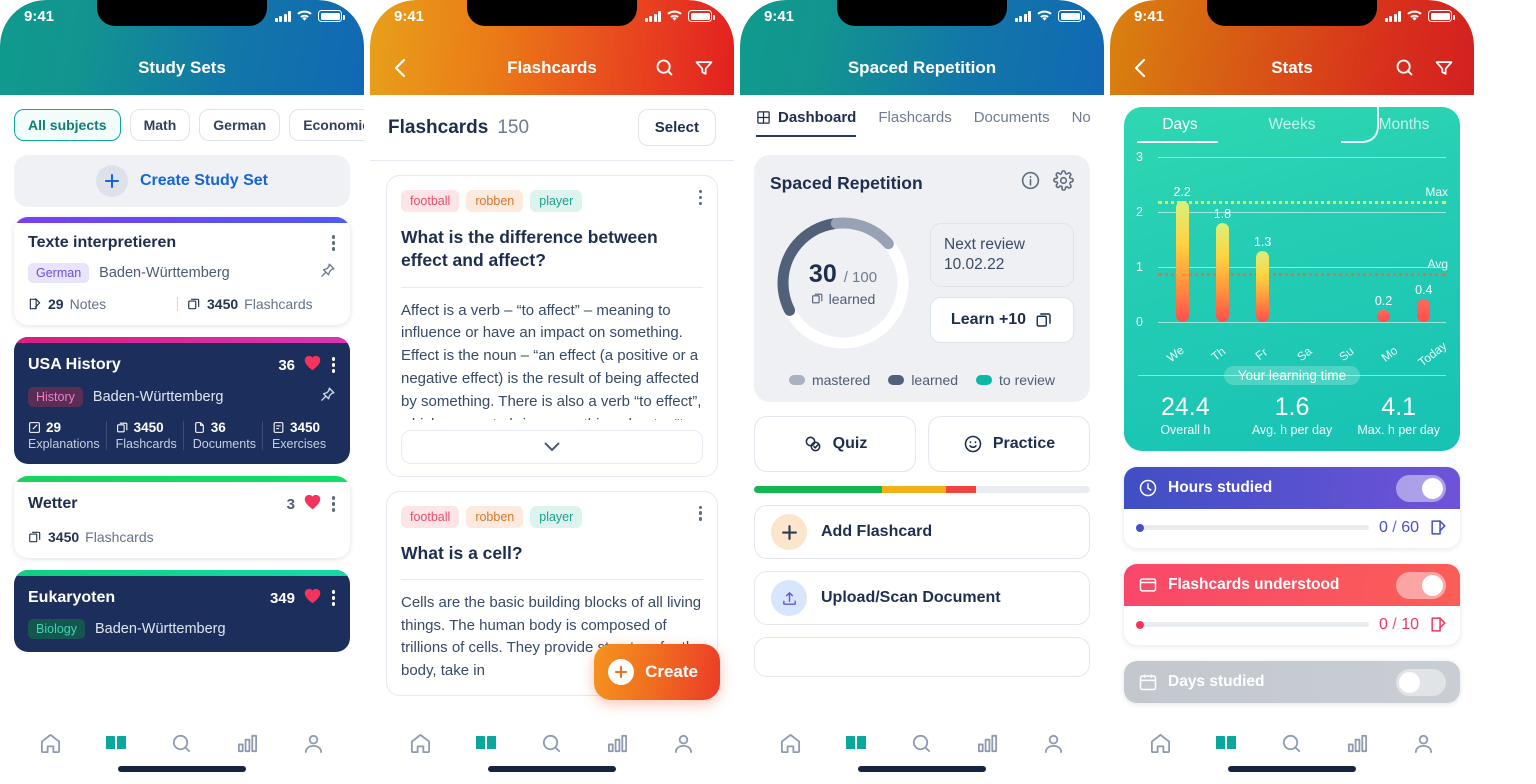 This screenshot has width=1536, height=784. I want to click on legend-swatch, so click(984, 380).